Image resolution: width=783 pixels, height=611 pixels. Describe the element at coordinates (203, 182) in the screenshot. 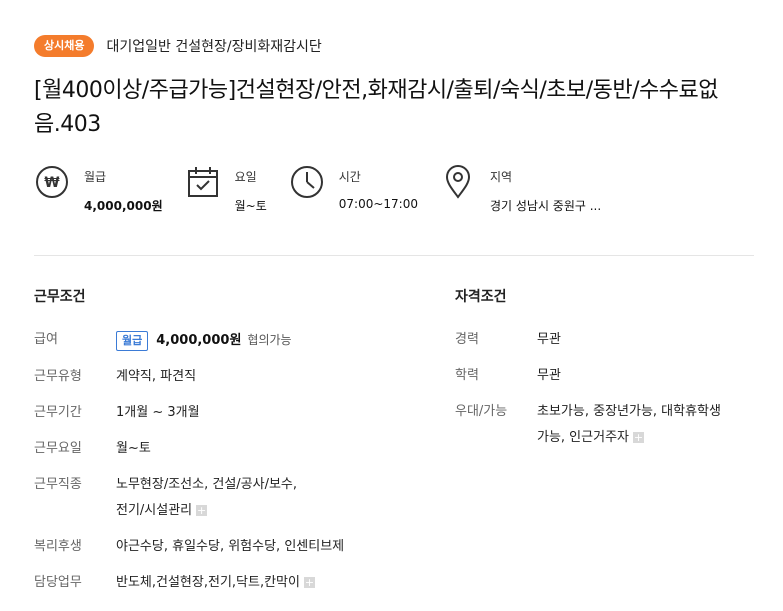

I see `calendar-icon` at that location.